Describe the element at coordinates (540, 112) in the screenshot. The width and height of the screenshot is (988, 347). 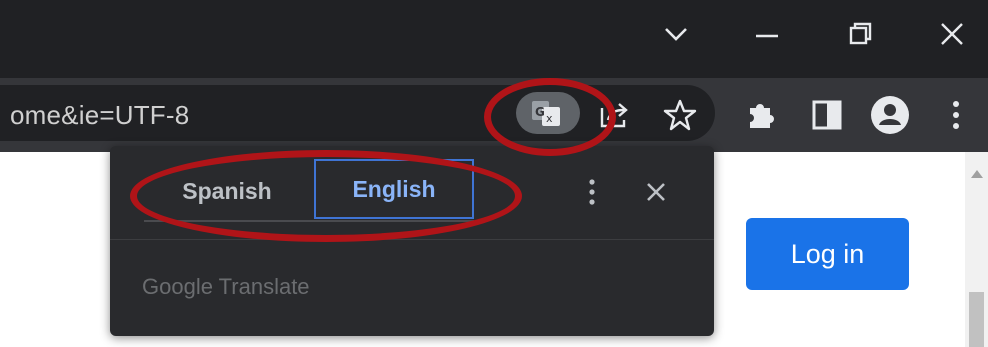
I see `svg-text: G` at that location.